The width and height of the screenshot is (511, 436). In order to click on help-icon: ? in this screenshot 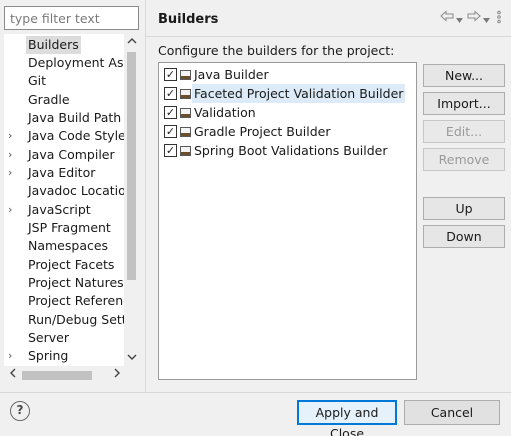, I will do `click(20, 411)`.